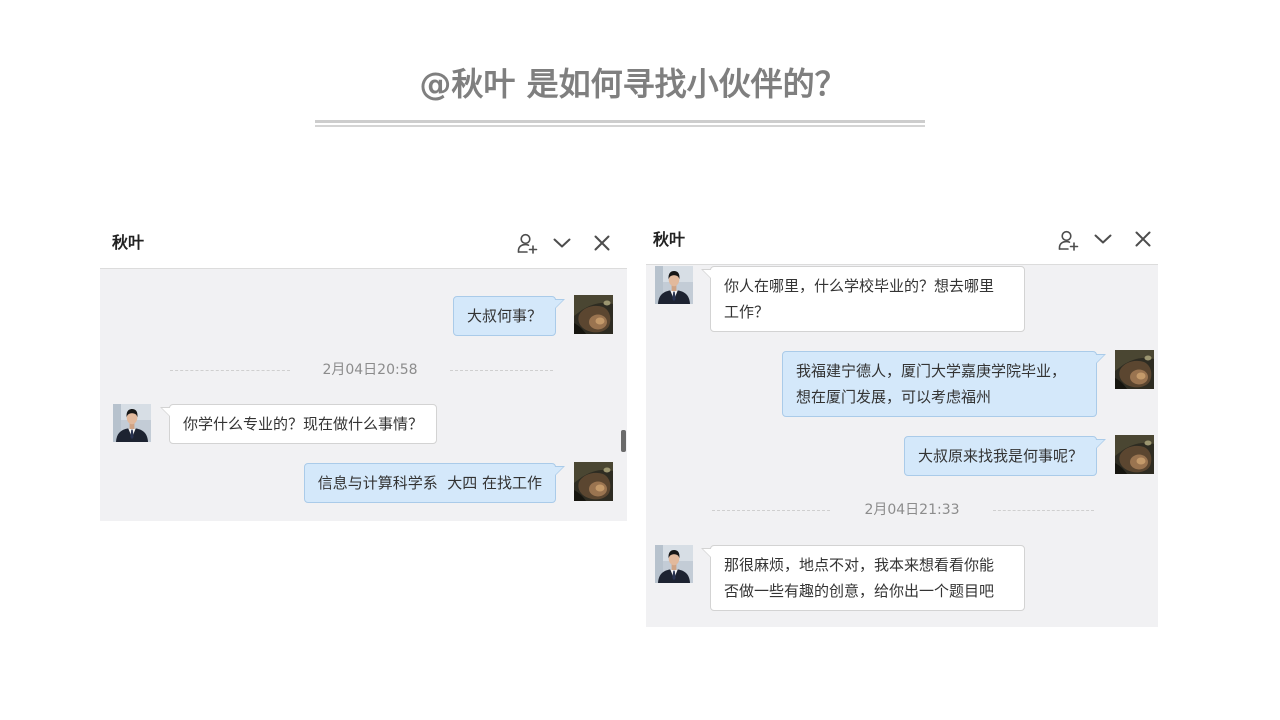  I want to click on message-bubble: 那很麻烦，地点不对，我本来想看看你能 否做一些有趣的创意，给你出一个题目吧, so click(863, 578).